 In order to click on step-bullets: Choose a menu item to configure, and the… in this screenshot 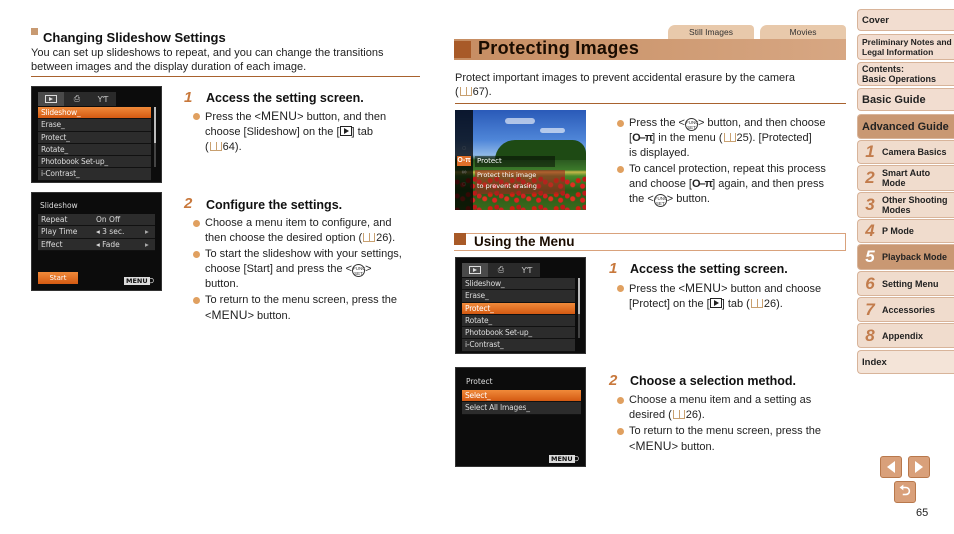, I will do `click(308, 270)`.